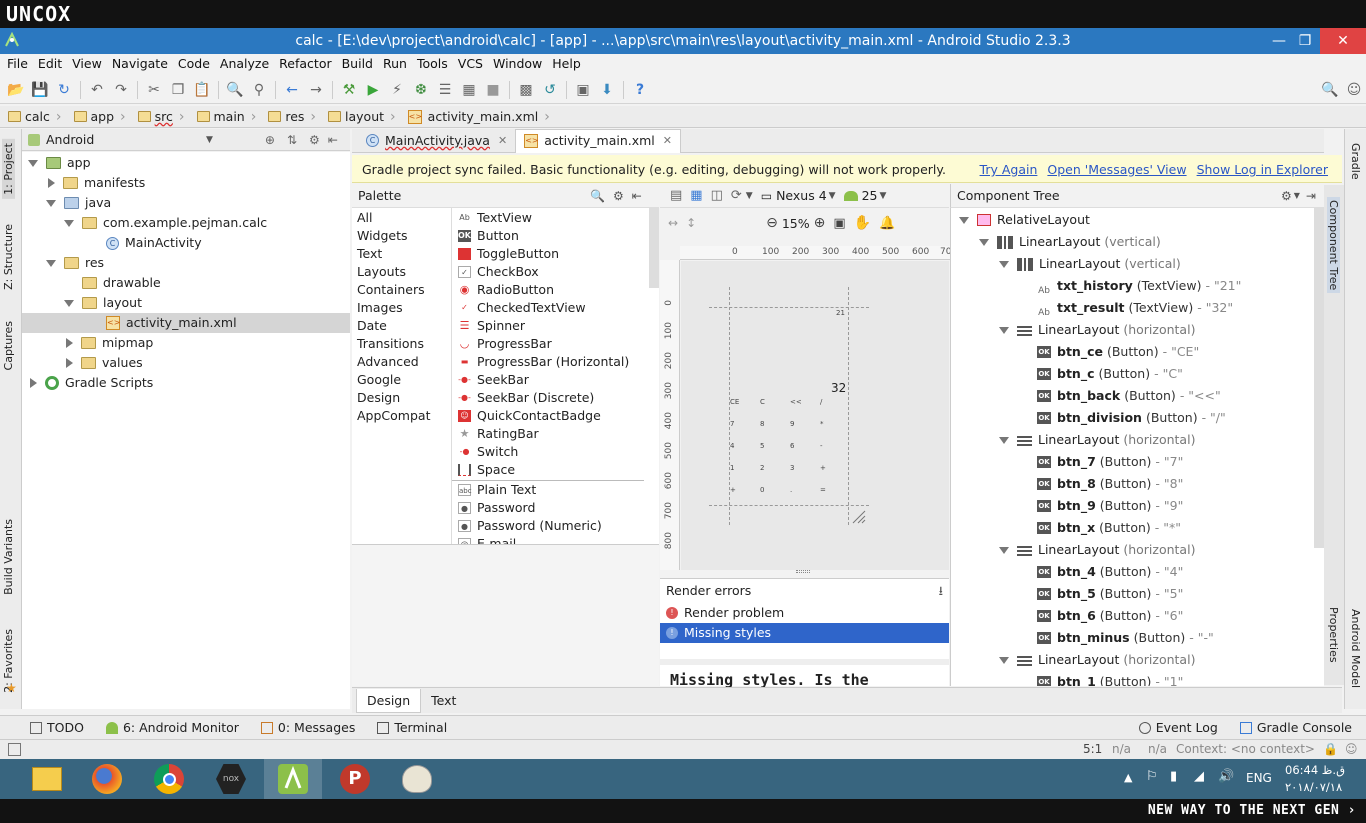 This screenshot has height=823, width=1366. Describe the element at coordinates (1295, 728) in the screenshot. I see `tool-gradle-console: Gradle Console` at that location.